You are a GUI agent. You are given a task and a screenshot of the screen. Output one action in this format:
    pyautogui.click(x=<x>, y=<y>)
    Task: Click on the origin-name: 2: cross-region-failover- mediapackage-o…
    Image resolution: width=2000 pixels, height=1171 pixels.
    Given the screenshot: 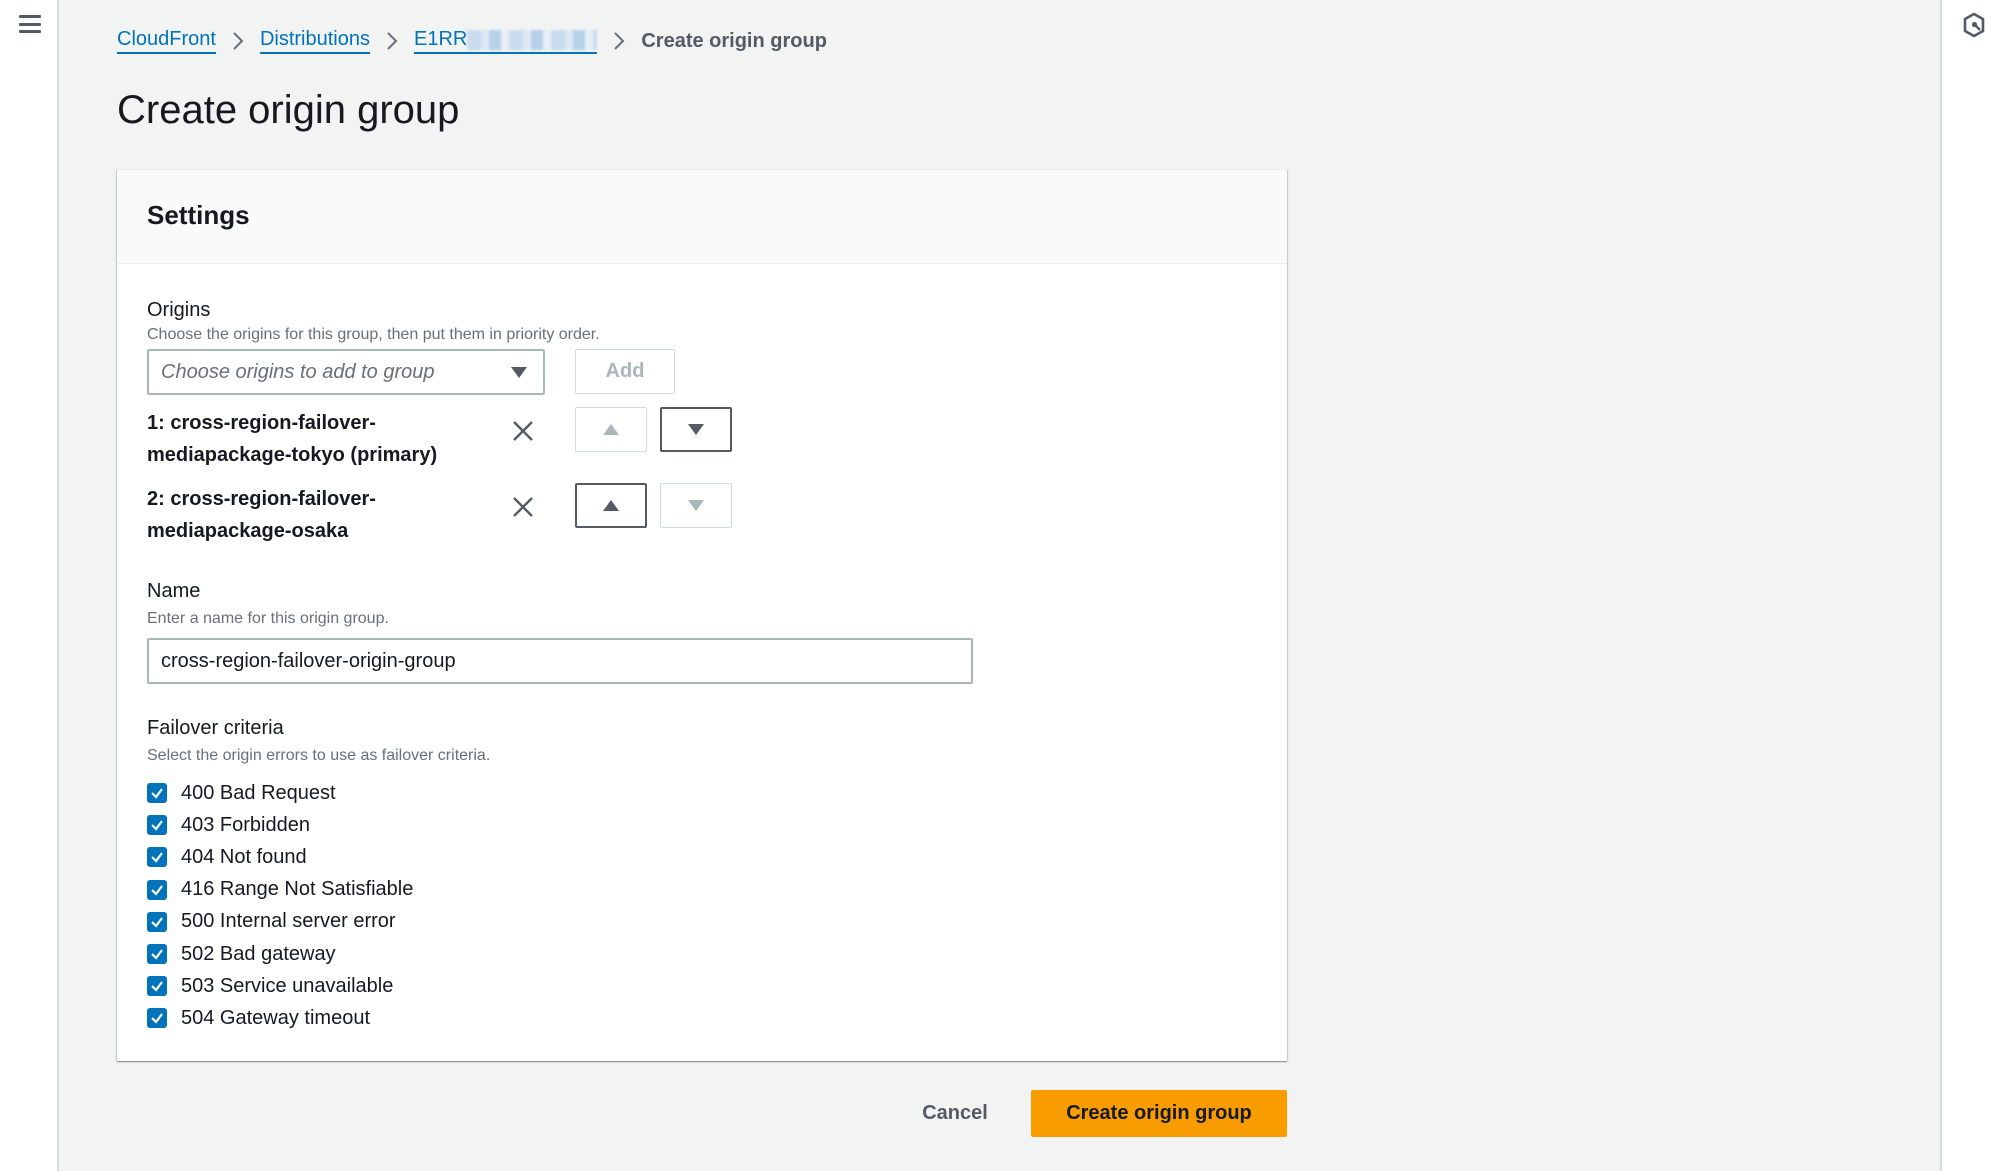 What is the action you would take?
    pyautogui.click(x=332, y=515)
    